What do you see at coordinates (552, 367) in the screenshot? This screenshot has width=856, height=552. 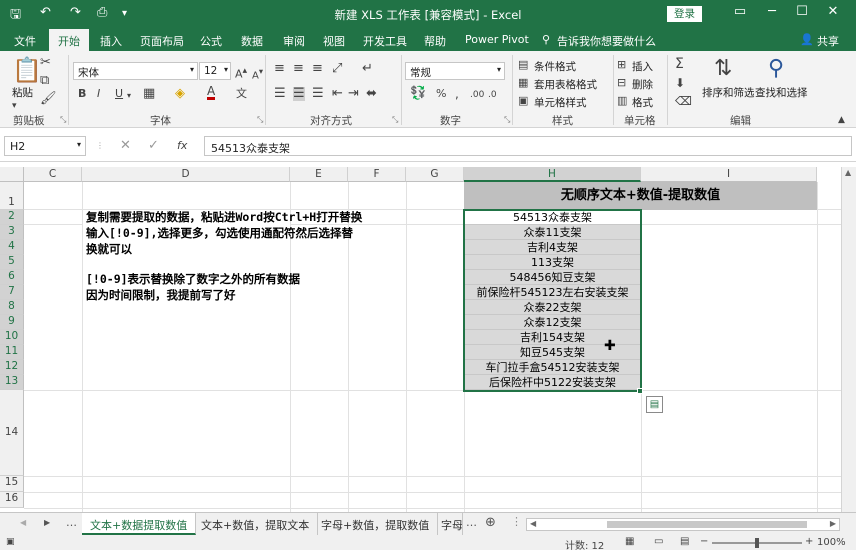 I see `cell-h: 车门拉手盒54512安装支架` at bounding box center [552, 367].